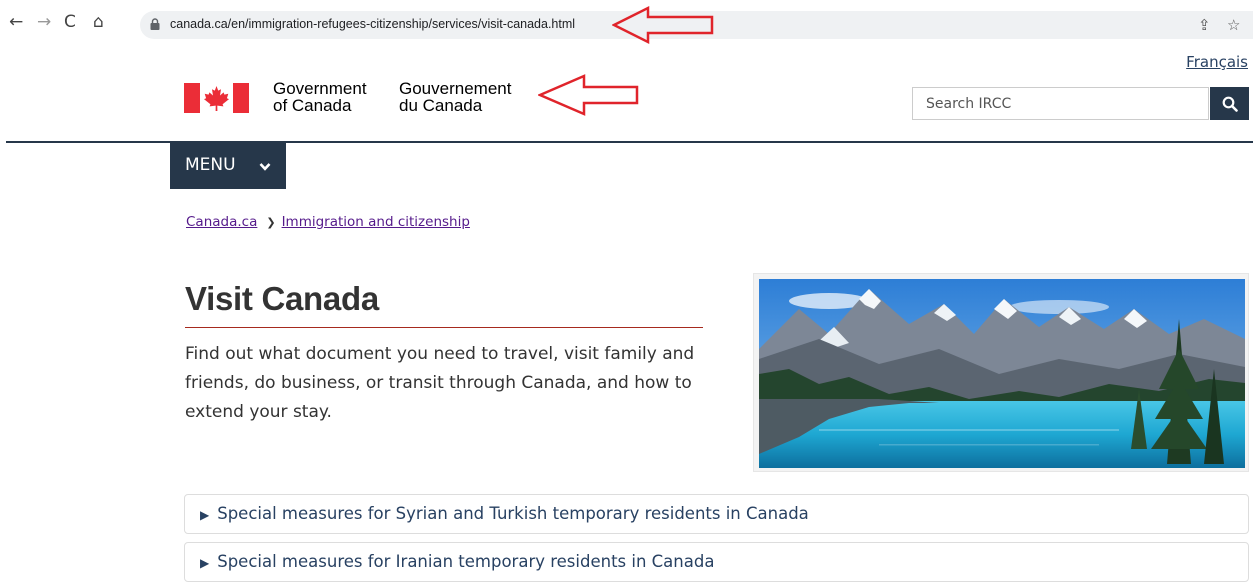 This screenshot has width=1253, height=582. What do you see at coordinates (70, 22) in the screenshot?
I see `reload-icon: C` at bounding box center [70, 22].